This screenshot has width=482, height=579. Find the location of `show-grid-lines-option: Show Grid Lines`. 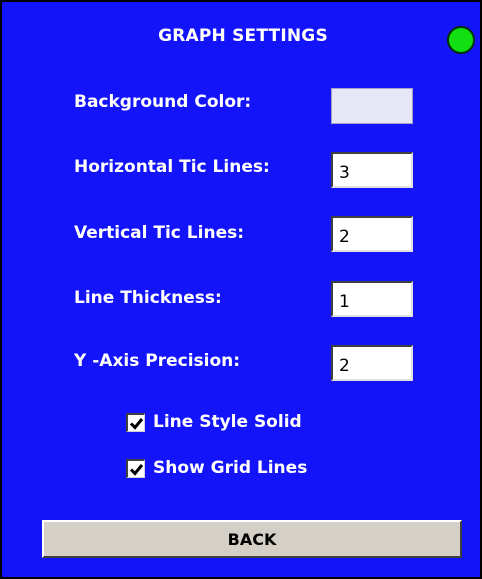

show-grid-lines-option: Show Grid Lines is located at coordinates (216, 468).